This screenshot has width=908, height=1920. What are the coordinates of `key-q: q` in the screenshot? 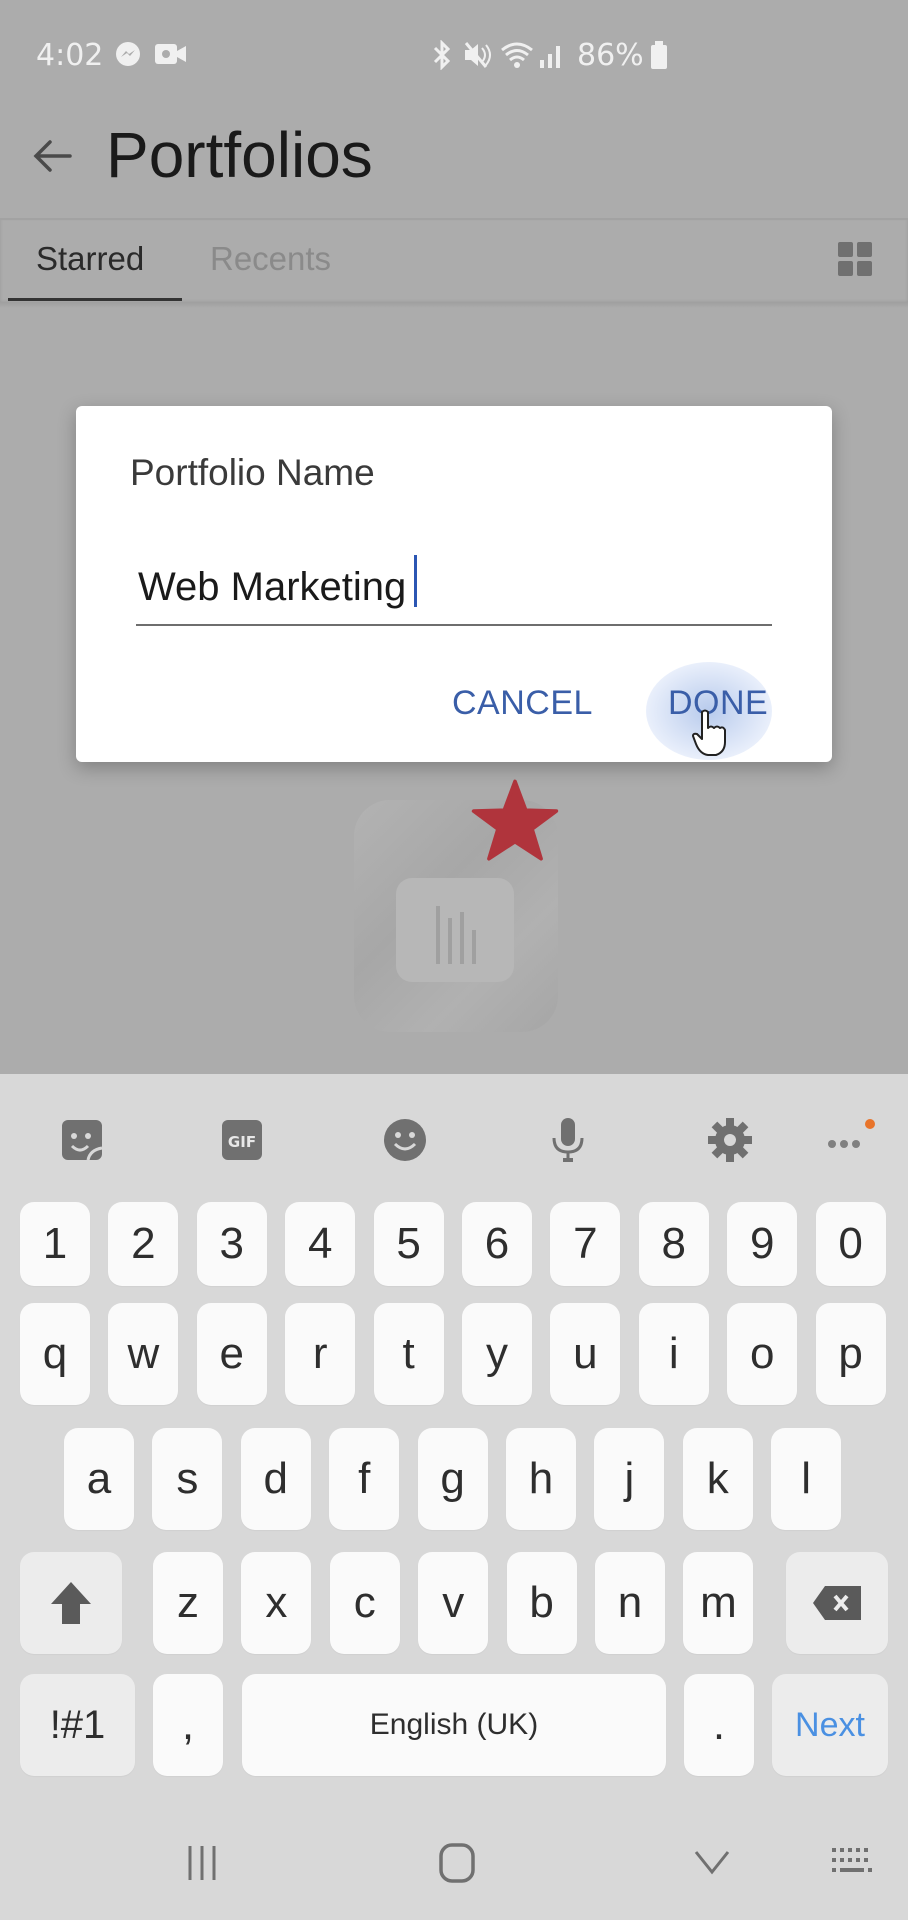 It's located at (55, 1354).